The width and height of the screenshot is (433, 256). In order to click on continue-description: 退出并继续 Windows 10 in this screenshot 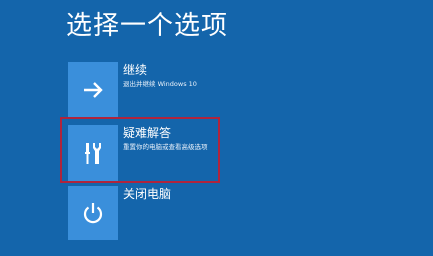, I will do `click(160, 84)`.